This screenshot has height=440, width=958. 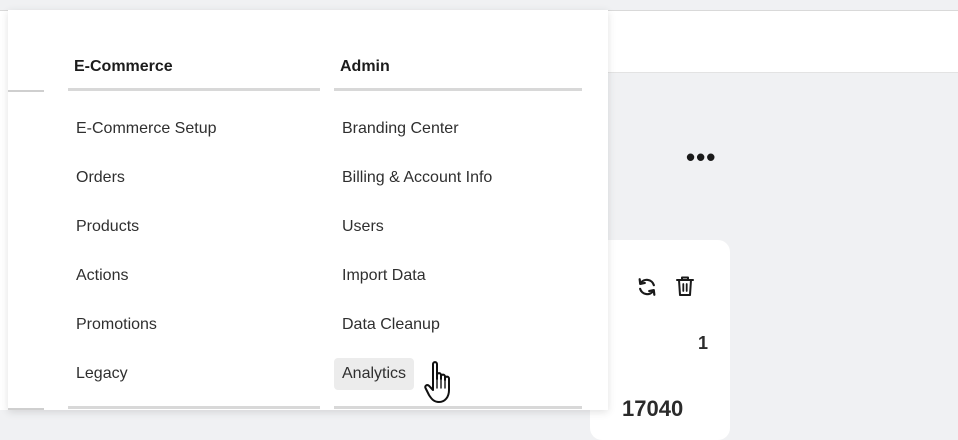 I want to click on left-panel-strip, so click(x=4, y=241).